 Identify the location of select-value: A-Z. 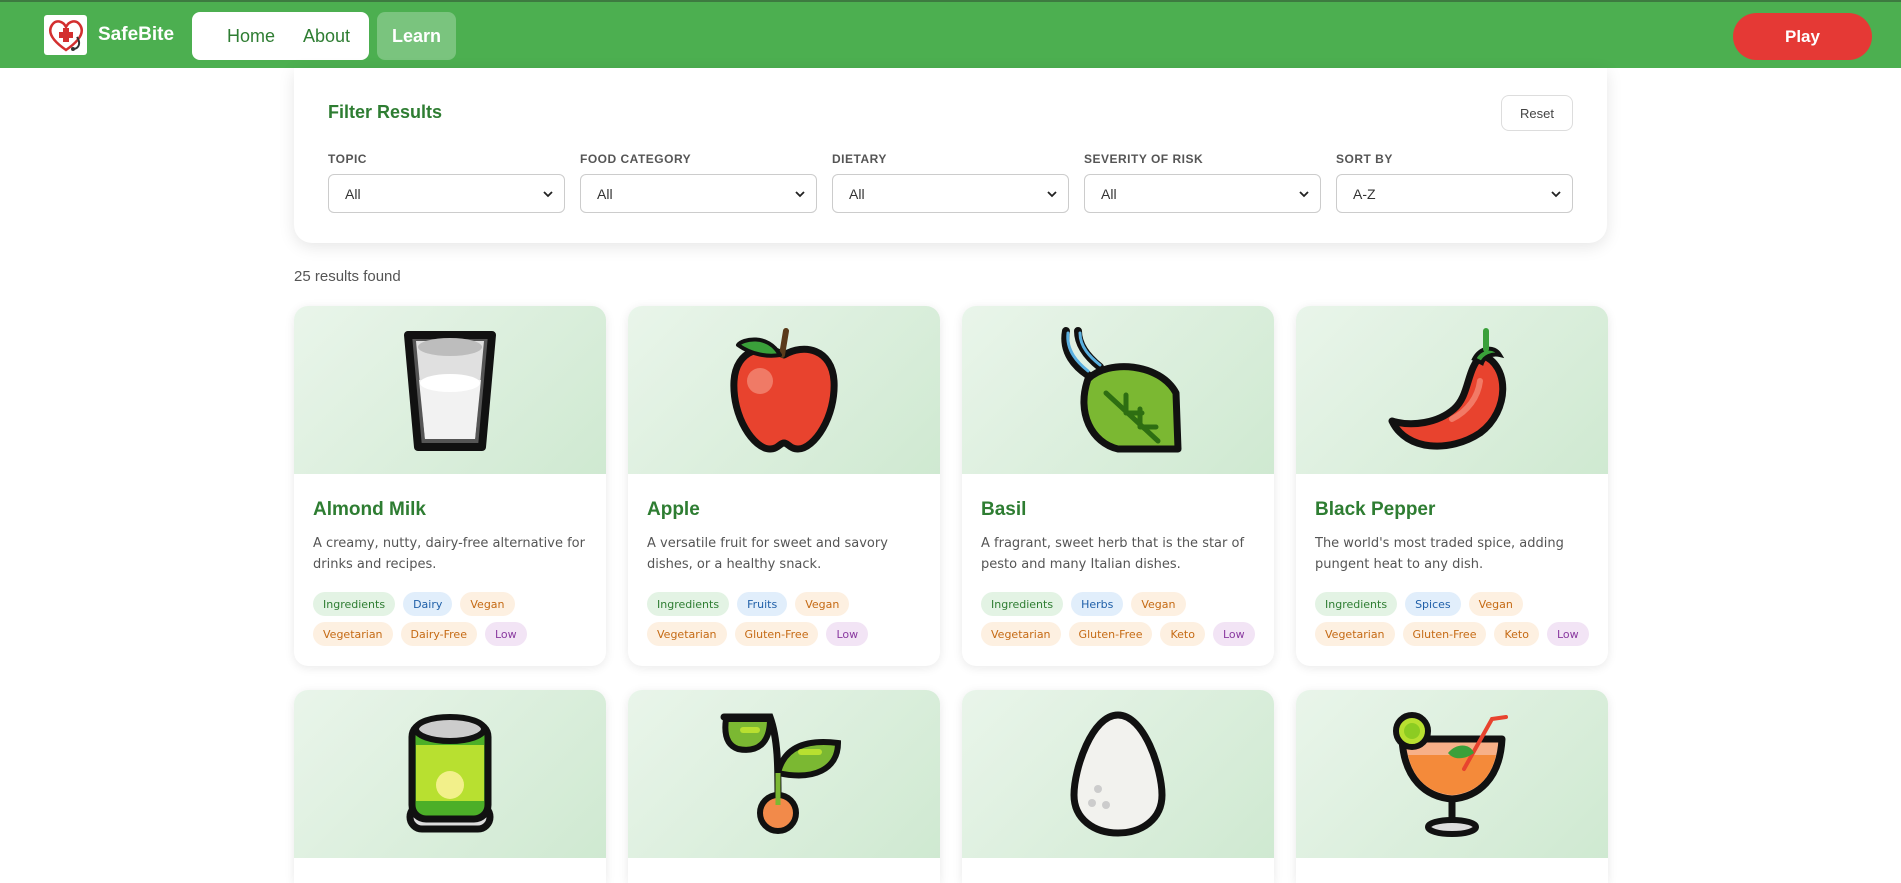
(1364, 193).